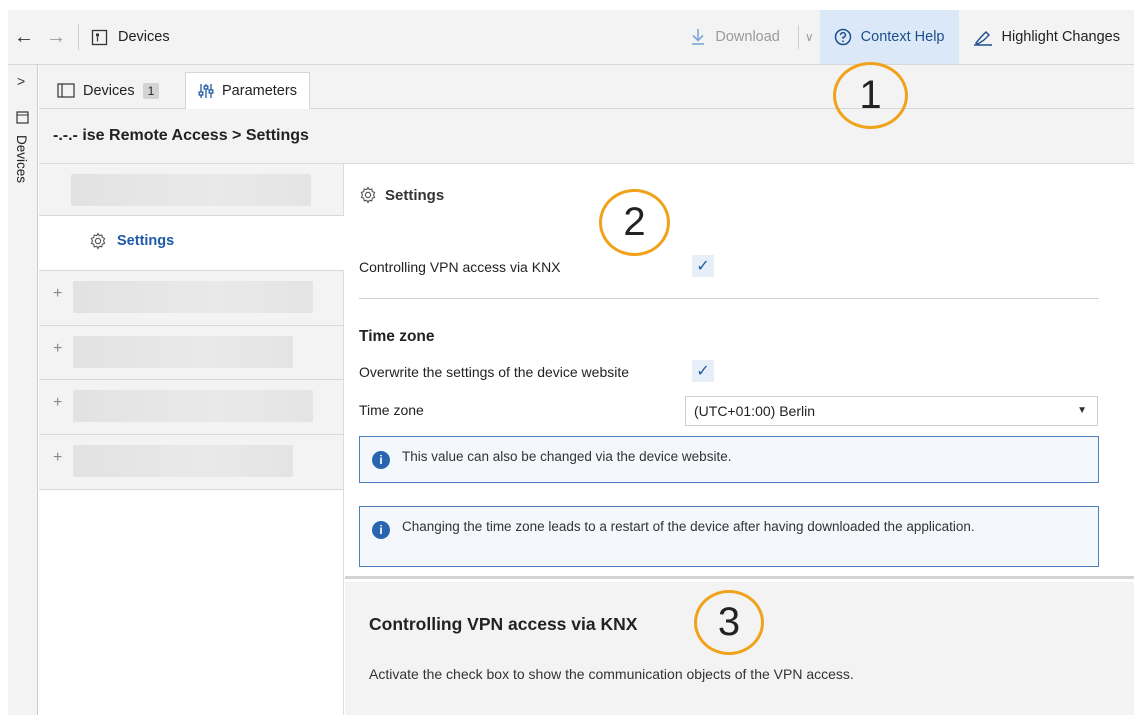 This screenshot has width=1134, height=715. I want to click on tree-empty-area, so click(191, 602).